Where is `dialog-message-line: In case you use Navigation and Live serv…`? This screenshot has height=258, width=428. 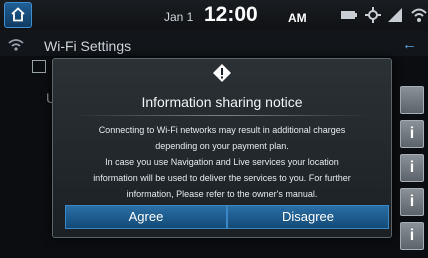 dialog-message-line: In case you use Navigation and Live serv… is located at coordinates (222, 162).